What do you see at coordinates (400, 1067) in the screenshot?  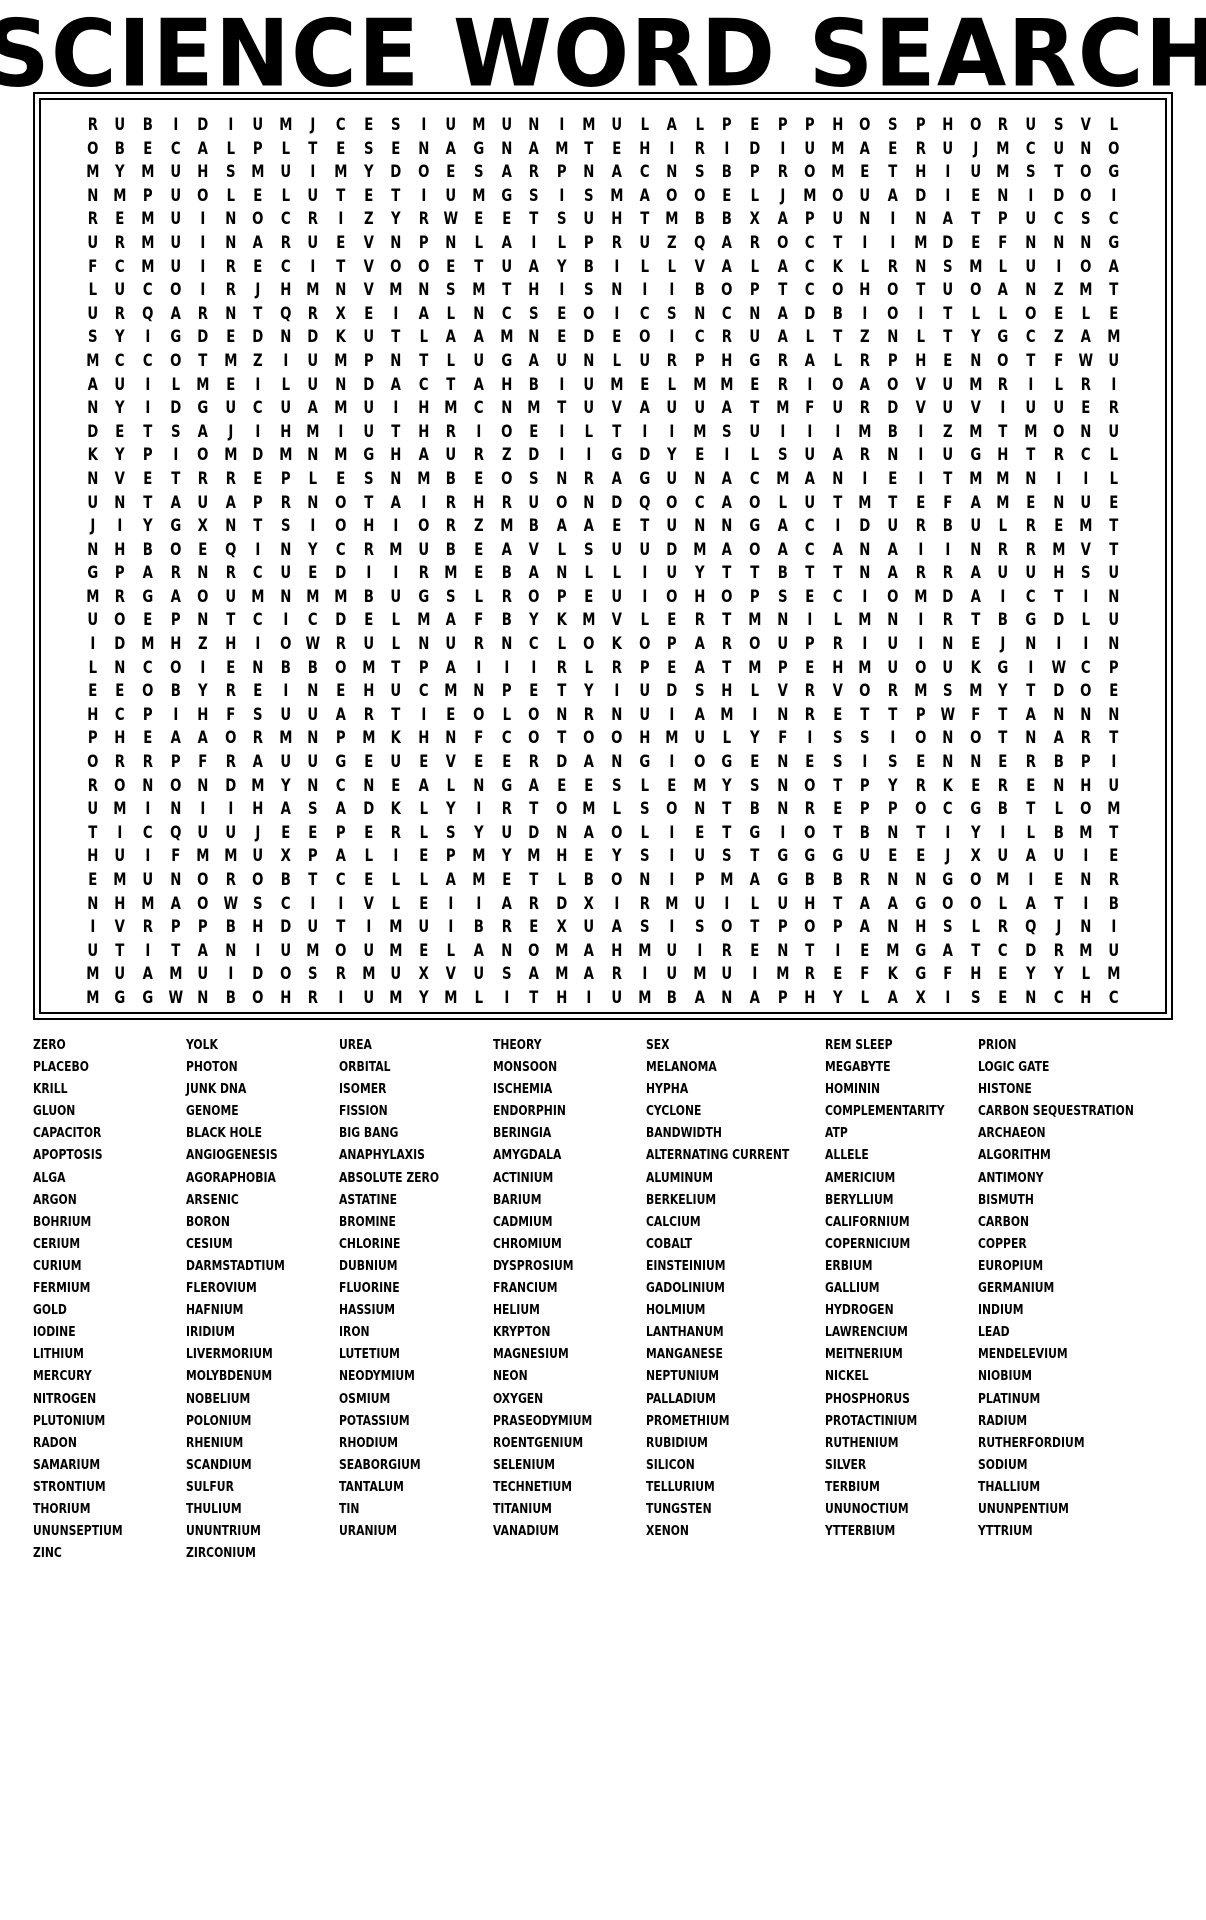 I see `word-list-item: ORBITAL` at bounding box center [400, 1067].